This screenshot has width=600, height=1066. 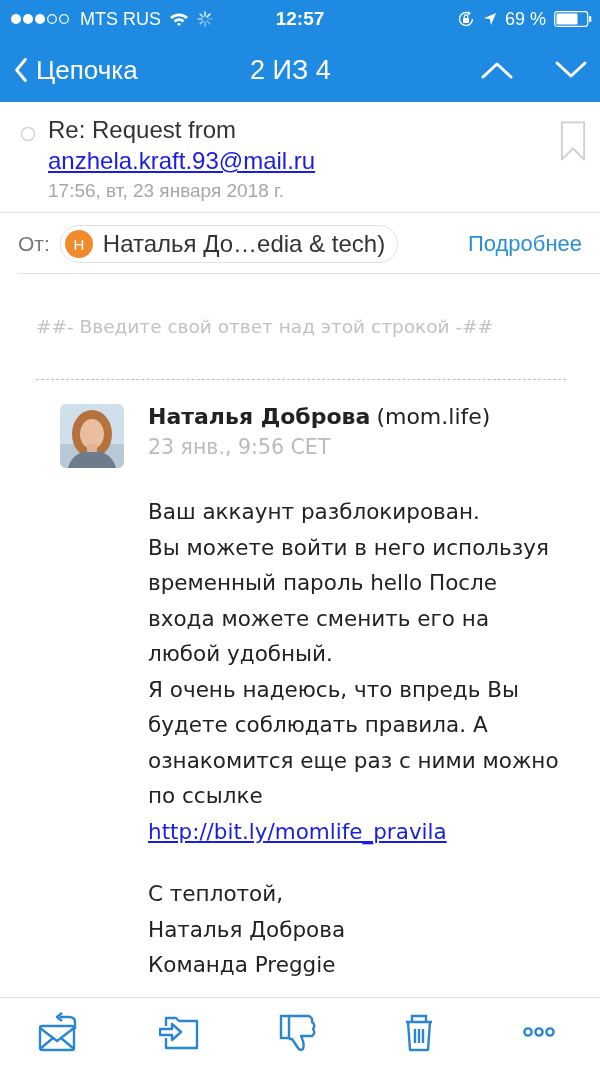 I want to click on clock-time: 12:57, so click(x=300, y=19).